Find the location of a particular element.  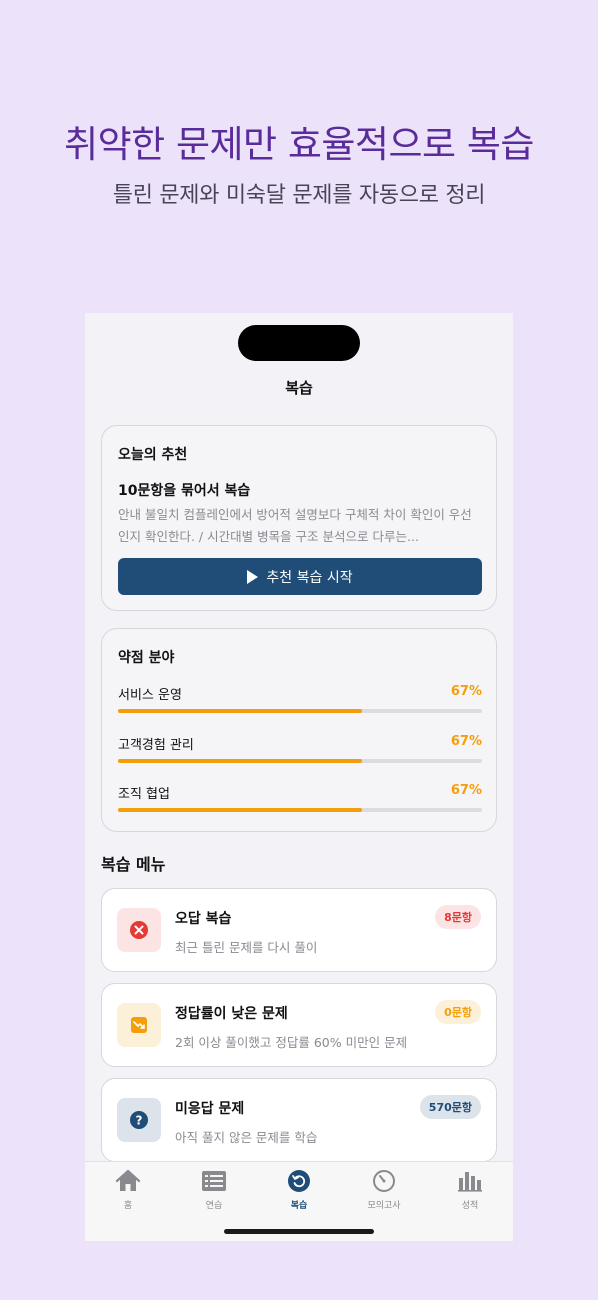

x-circle-icon is located at coordinates (139, 930).